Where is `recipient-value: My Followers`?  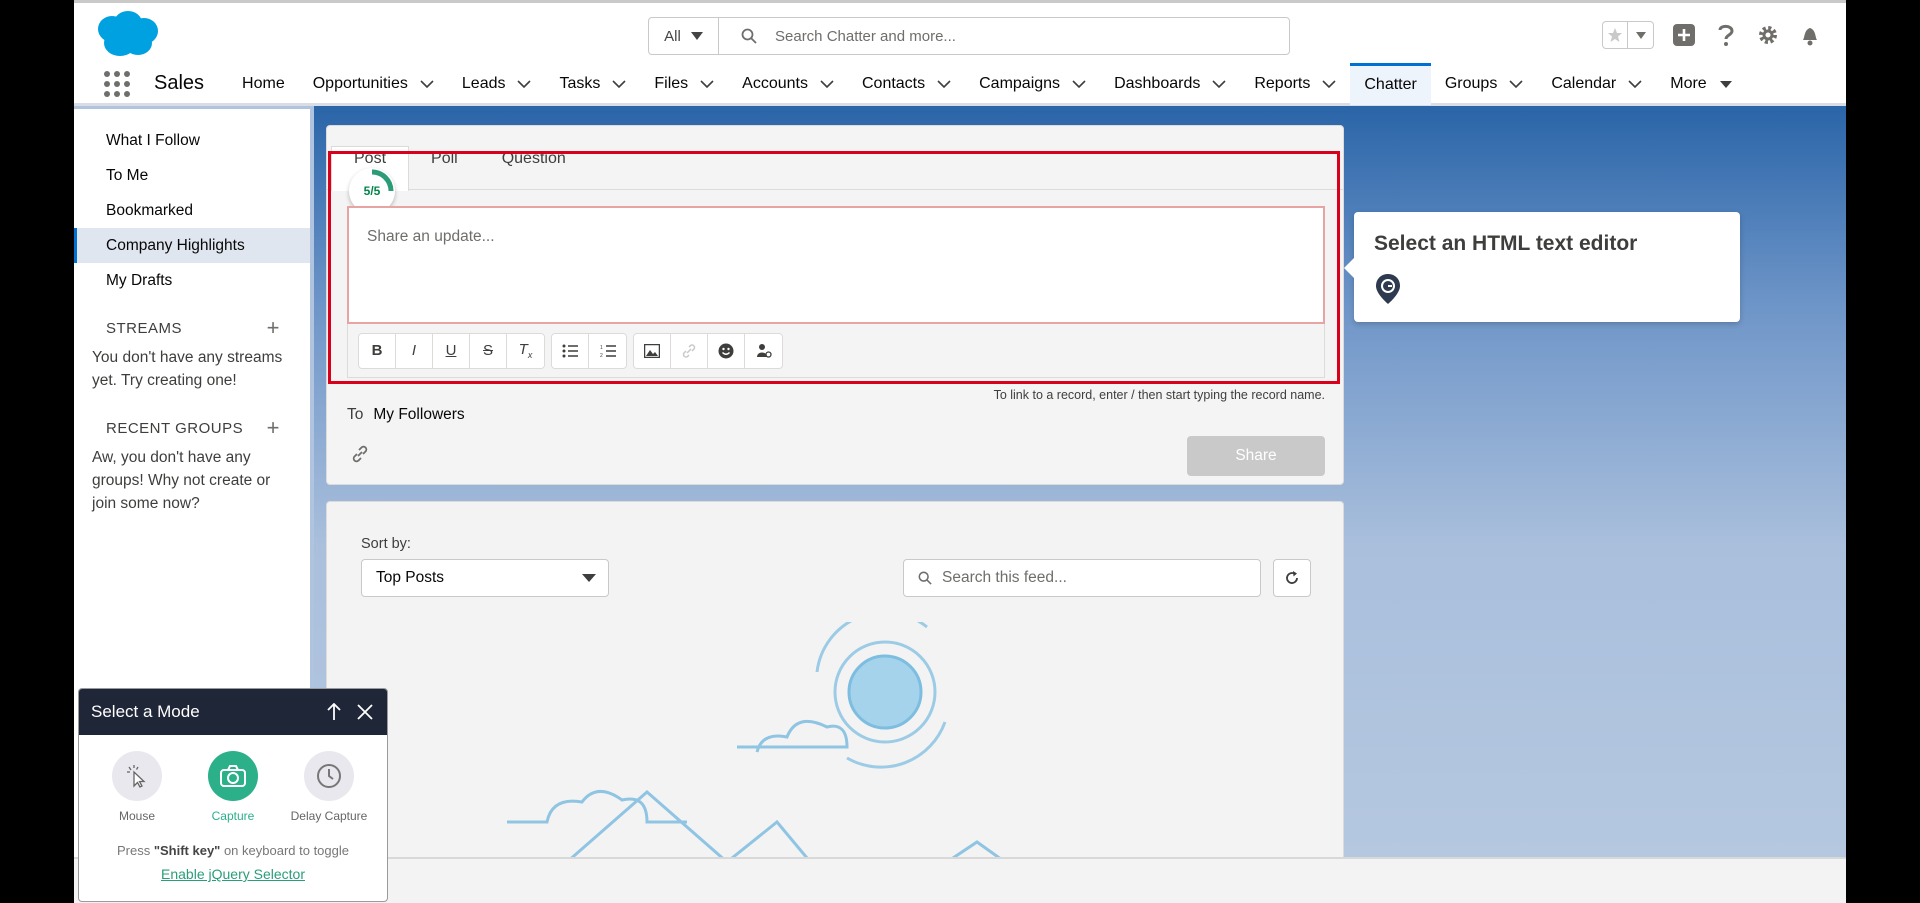 recipient-value: My Followers is located at coordinates (418, 415).